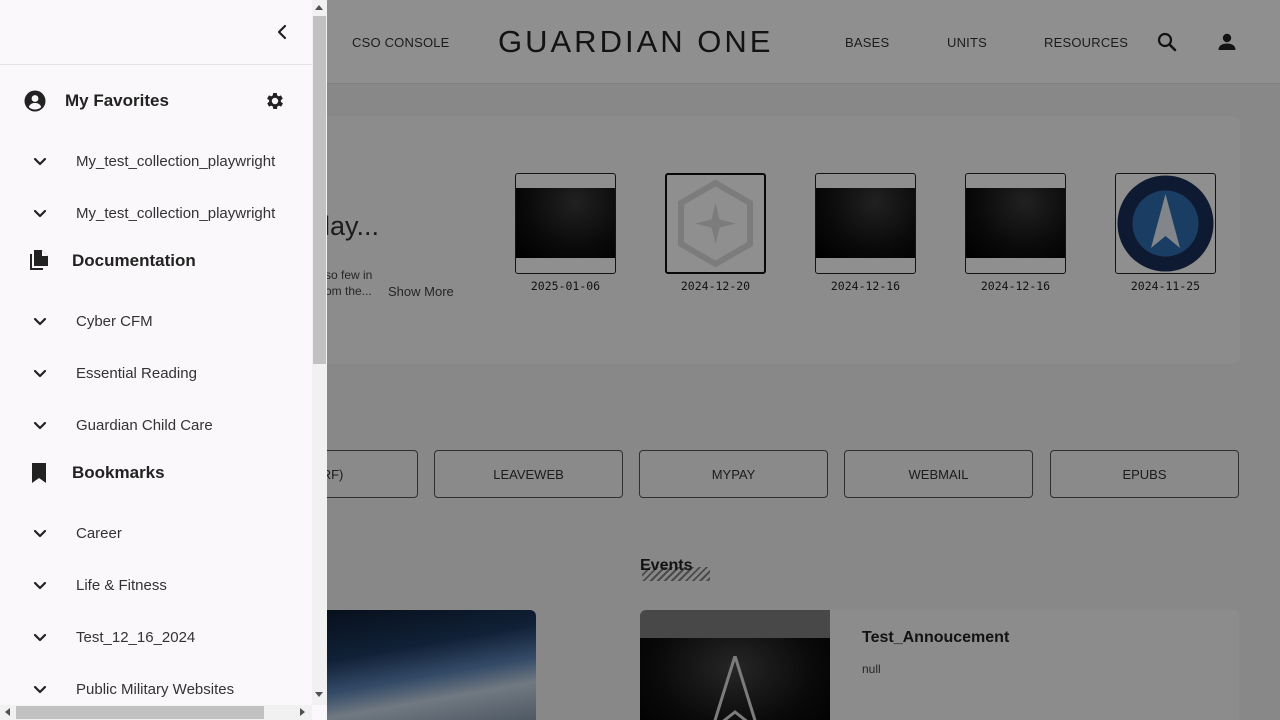 The image size is (1280, 720). Describe the element at coordinates (121, 585) in the screenshot. I see `bookmarks-item-label: Life & Fitness` at that location.